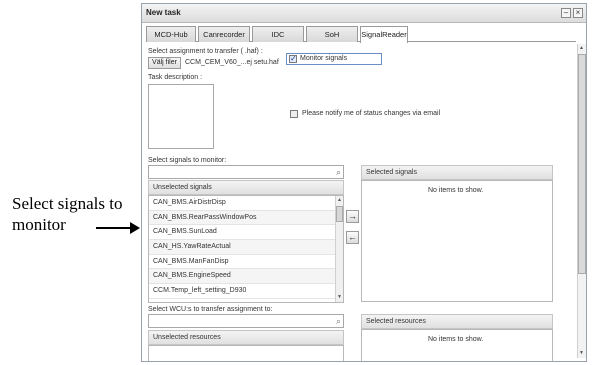 The height and width of the screenshot is (365, 592). Describe the element at coordinates (246, 291) in the screenshot. I see `signal-row: CCM.Temp_left_setting_D930` at that location.